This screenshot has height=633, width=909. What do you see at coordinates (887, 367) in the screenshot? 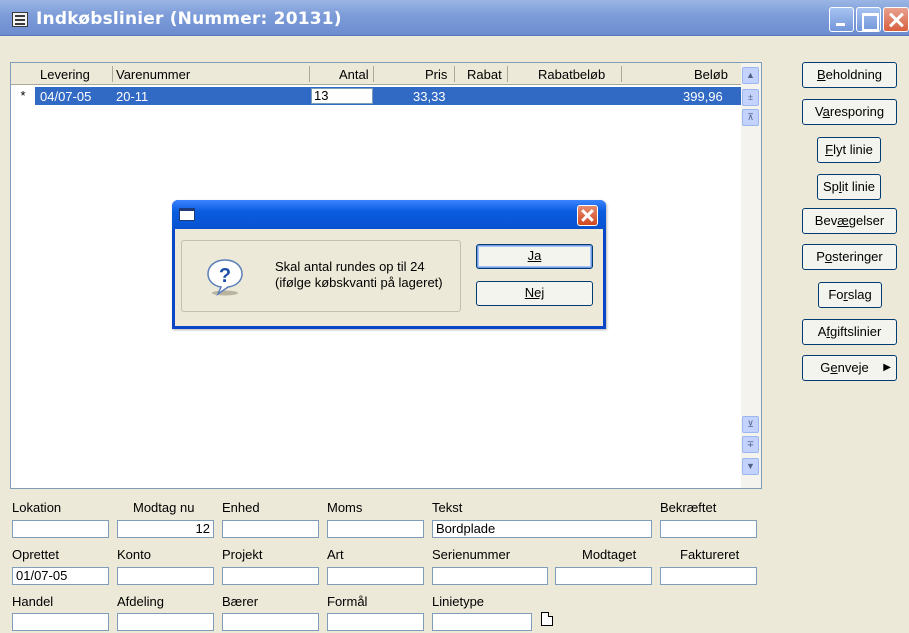
I see `chevron-right-icon: ▶` at bounding box center [887, 367].